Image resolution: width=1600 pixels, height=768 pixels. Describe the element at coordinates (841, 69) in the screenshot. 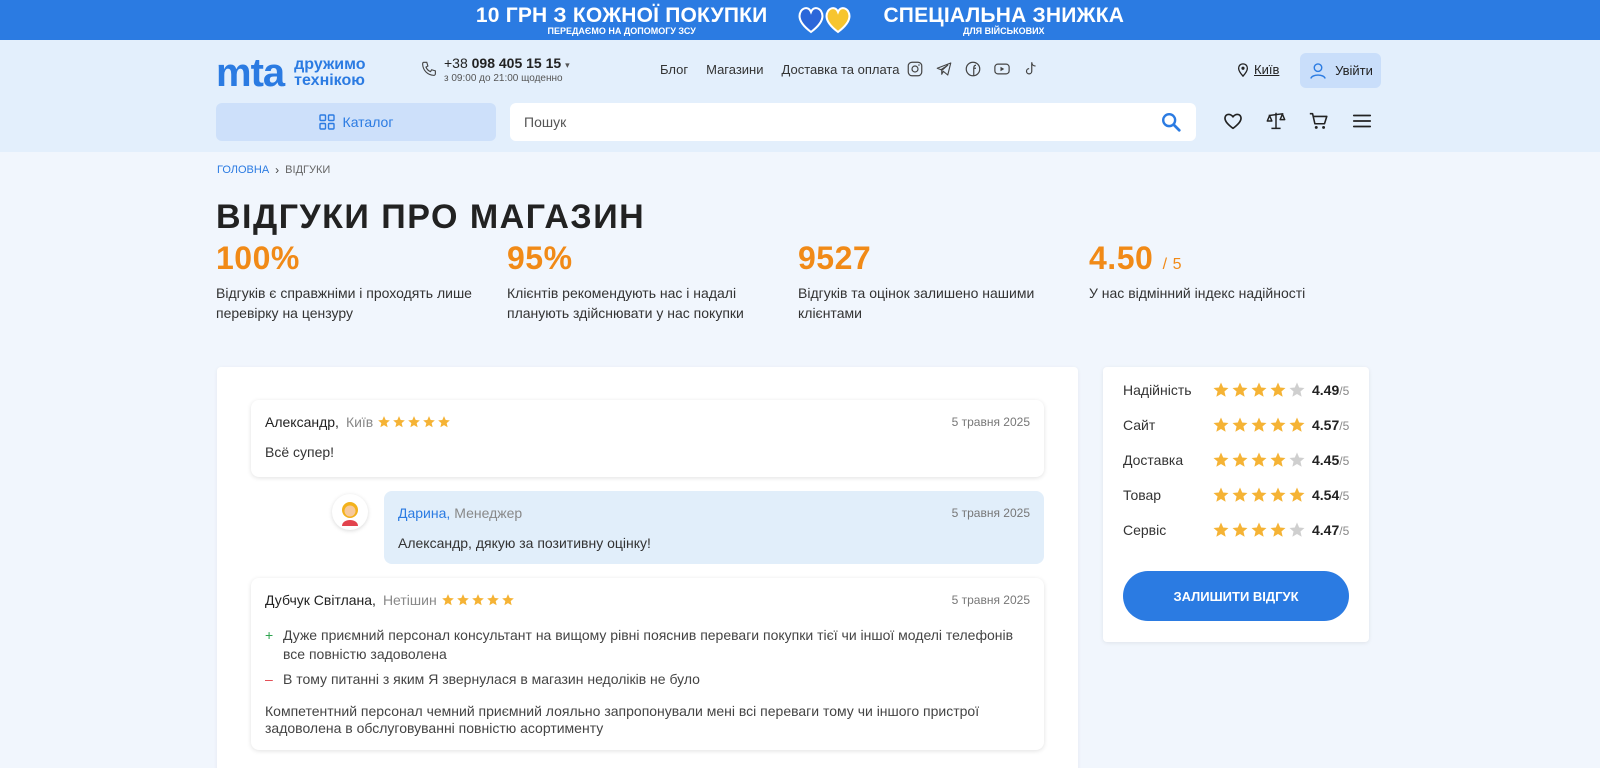

I see `nav-delivery-payment: Доставка та оплата` at that location.